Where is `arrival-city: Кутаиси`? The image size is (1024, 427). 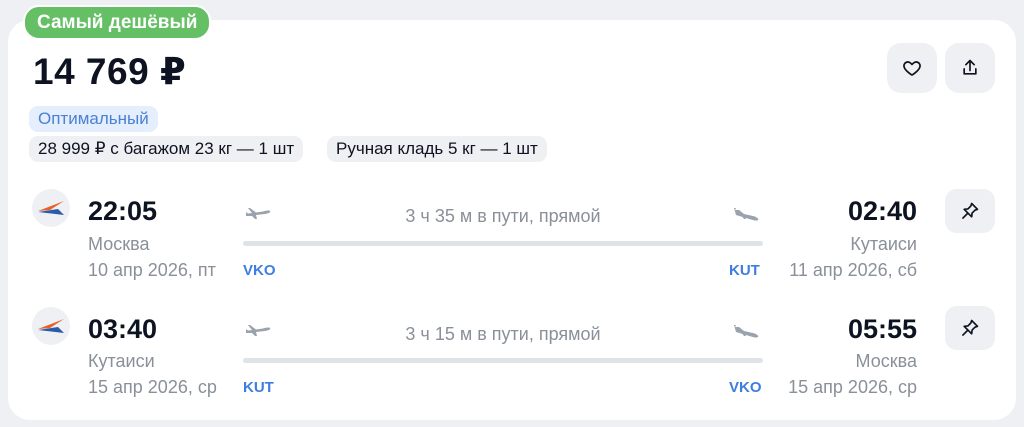 arrival-city: Кутаиси is located at coordinates (883, 244).